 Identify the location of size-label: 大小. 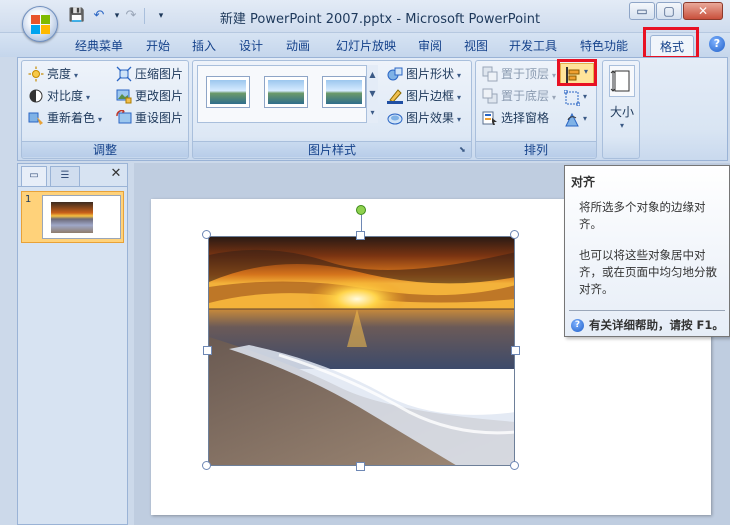
(621, 112).